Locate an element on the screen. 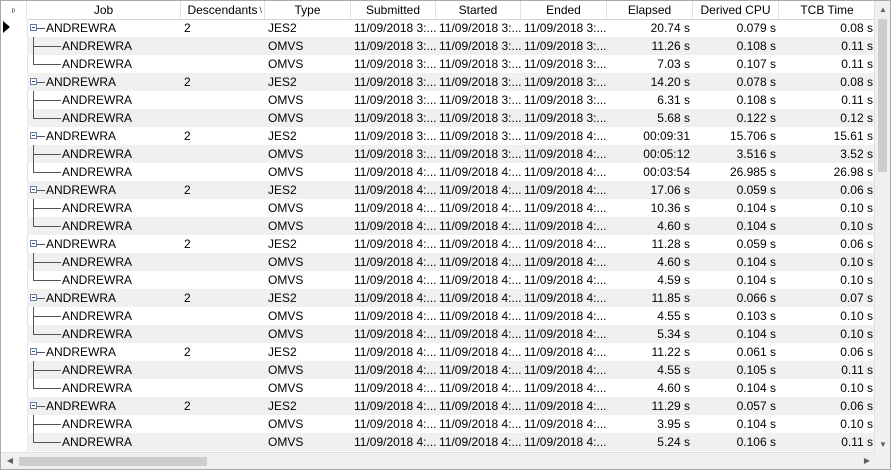 This screenshot has height=470, width=891. scroll-up-icon: ▲ is located at coordinates (882, 10).